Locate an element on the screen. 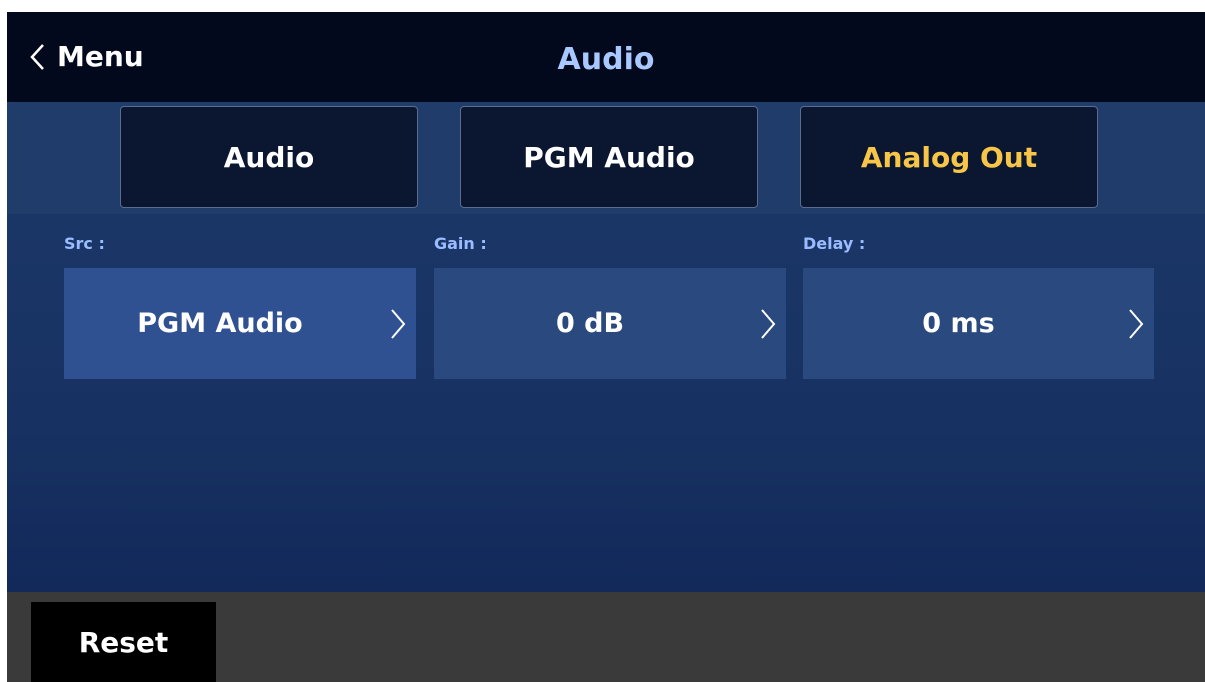 The height and width of the screenshot is (682, 1205). src-value: PGM Audio is located at coordinates (220, 323).